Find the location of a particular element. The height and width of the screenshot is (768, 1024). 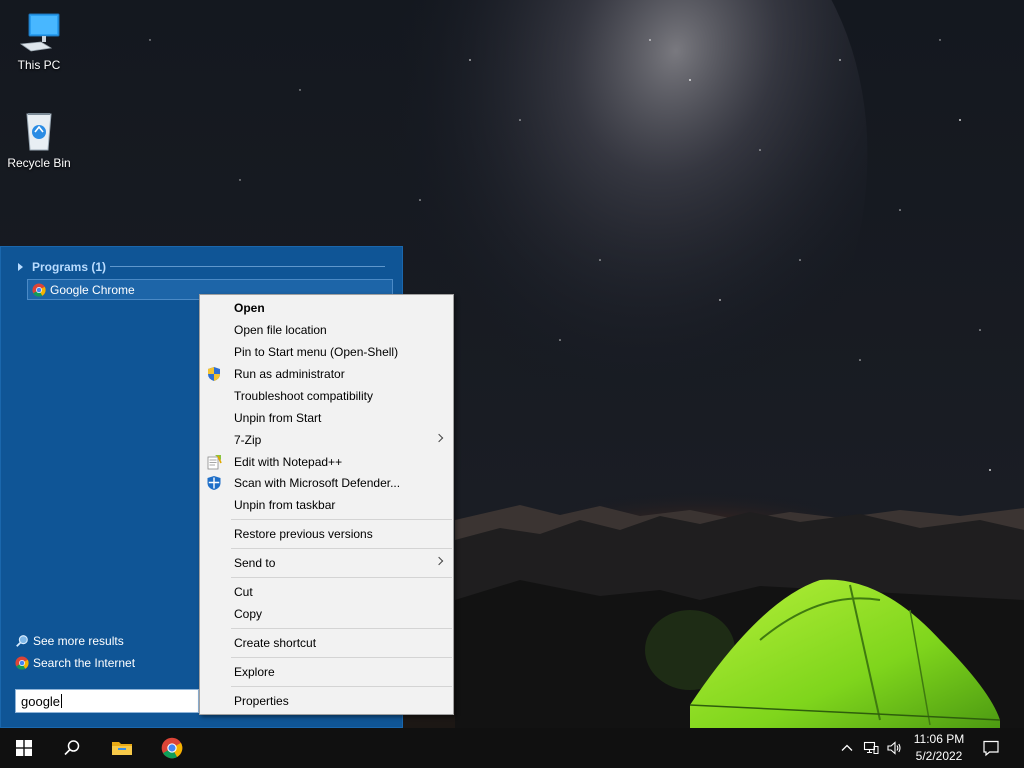

taskbar is located at coordinates (512, 748).